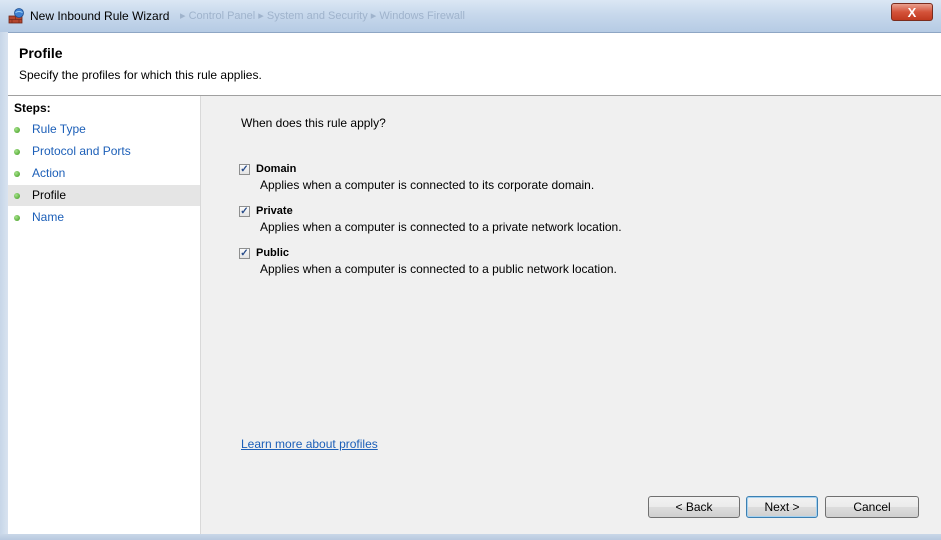 The image size is (941, 540). What do you see at coordinates (81, 151) in the screenshot?
I see `step-label: Protocol and Ports` at bounding box center [81, 151].